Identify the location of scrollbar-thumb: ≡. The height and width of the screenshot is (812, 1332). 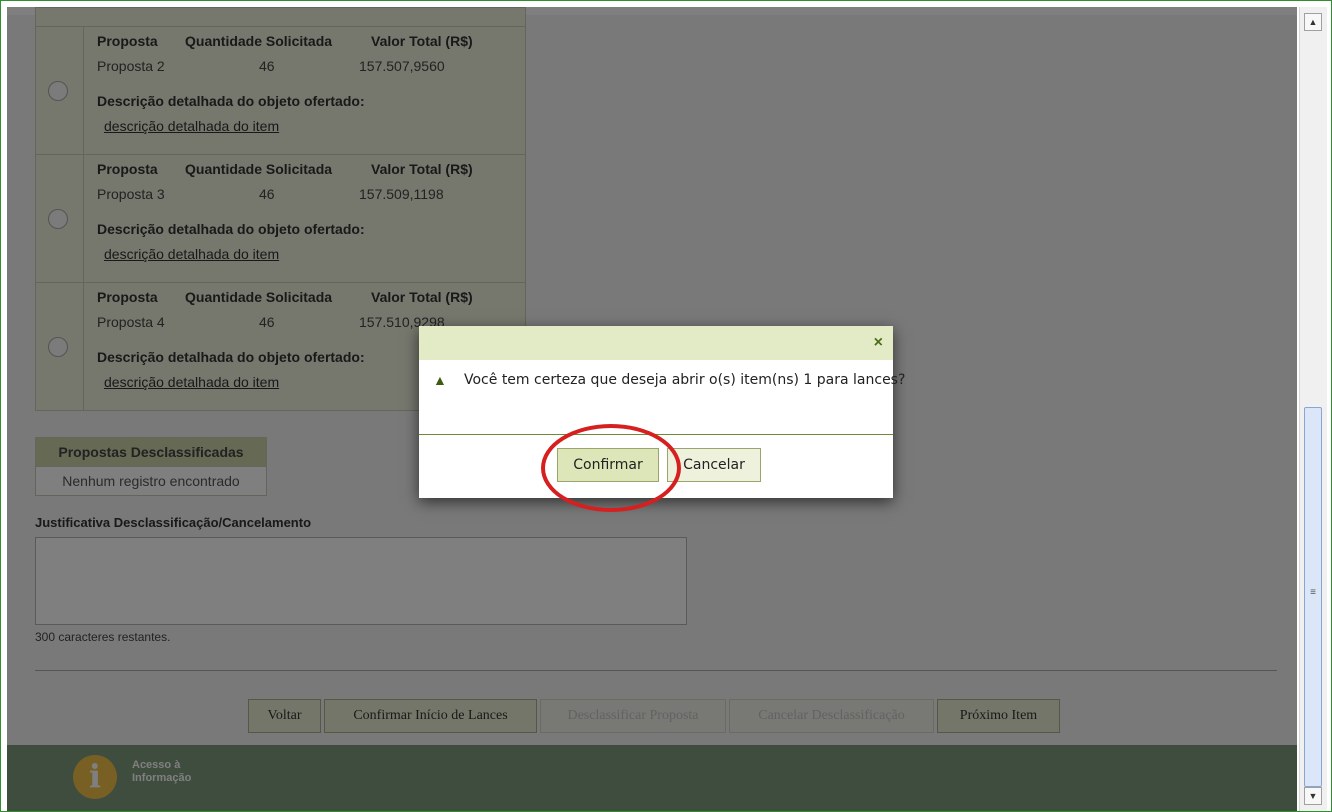
(1313, 597).